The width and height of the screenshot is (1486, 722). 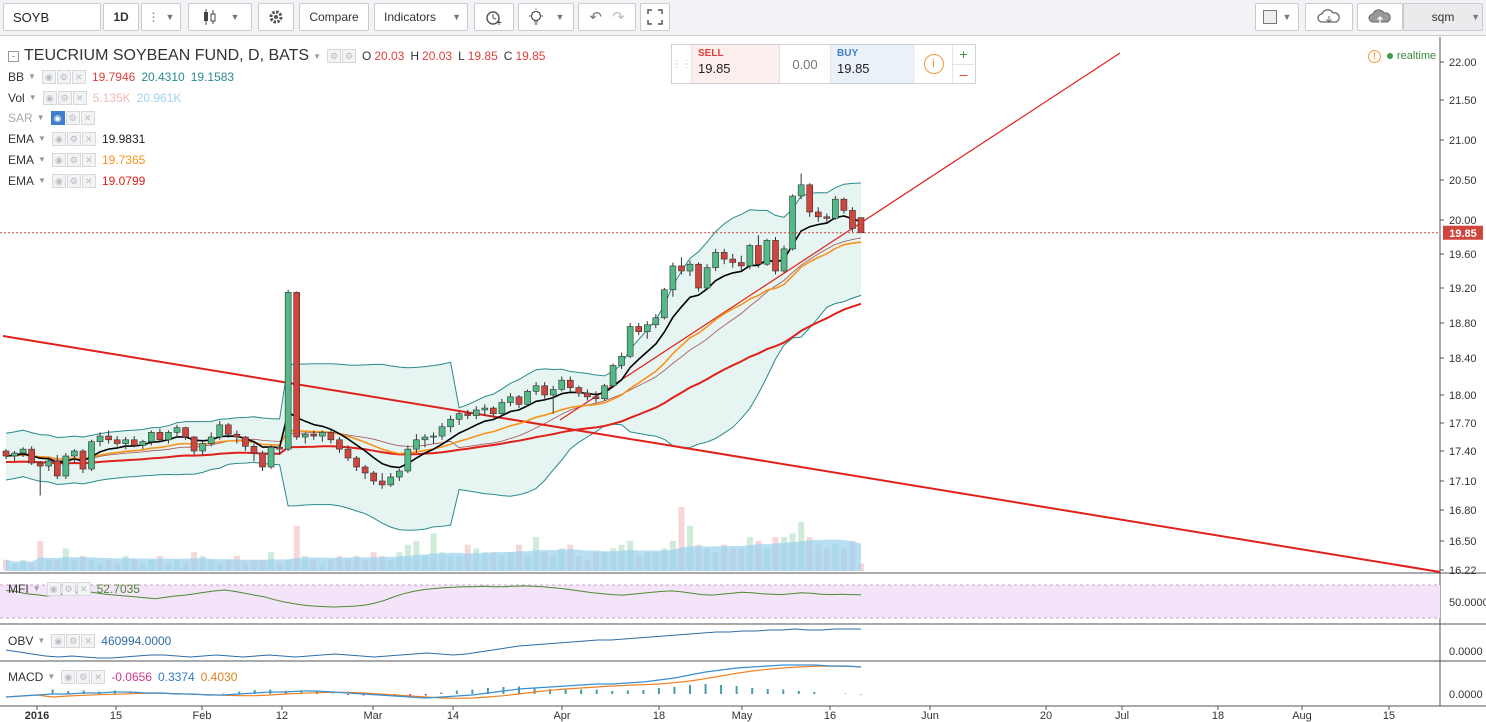 I want to click on legend-ema-2: EMA ▼ ◉ ⚙ ✕ 19.7365, so click(x=79, y=160).